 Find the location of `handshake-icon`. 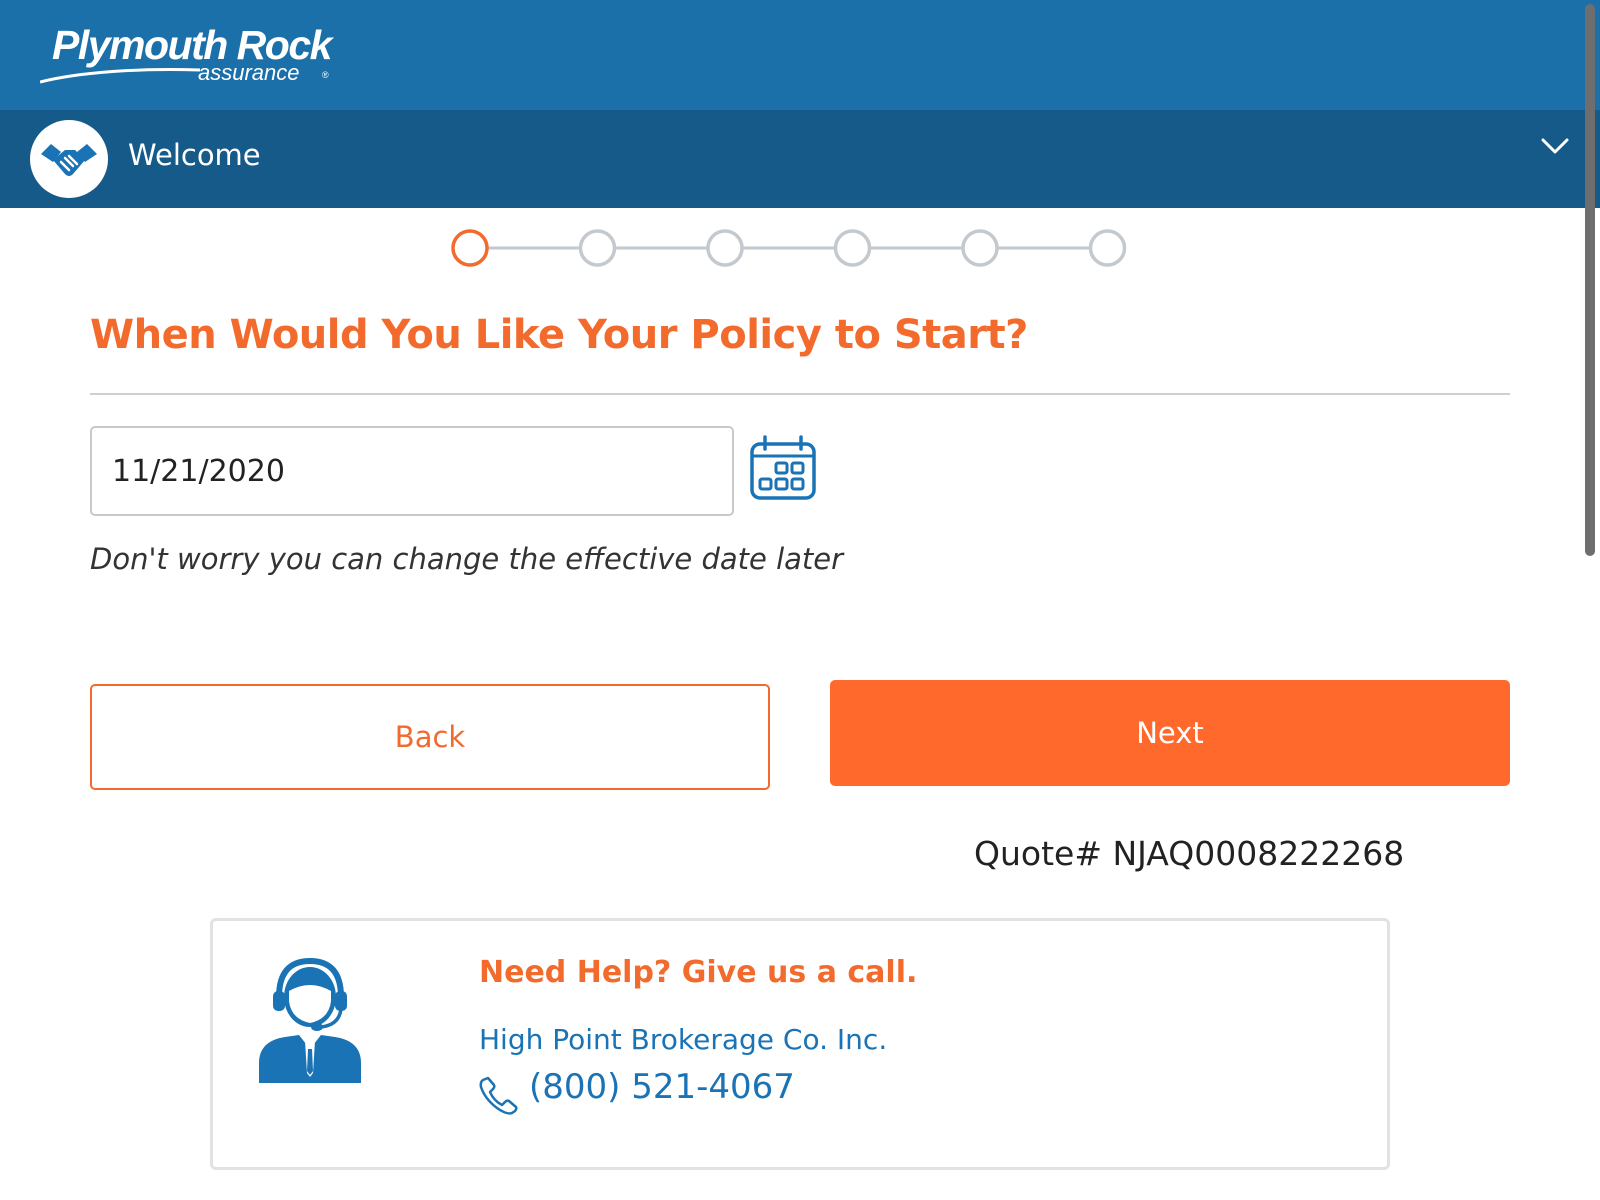

handshake-icon is located at coordinates (69, 160).